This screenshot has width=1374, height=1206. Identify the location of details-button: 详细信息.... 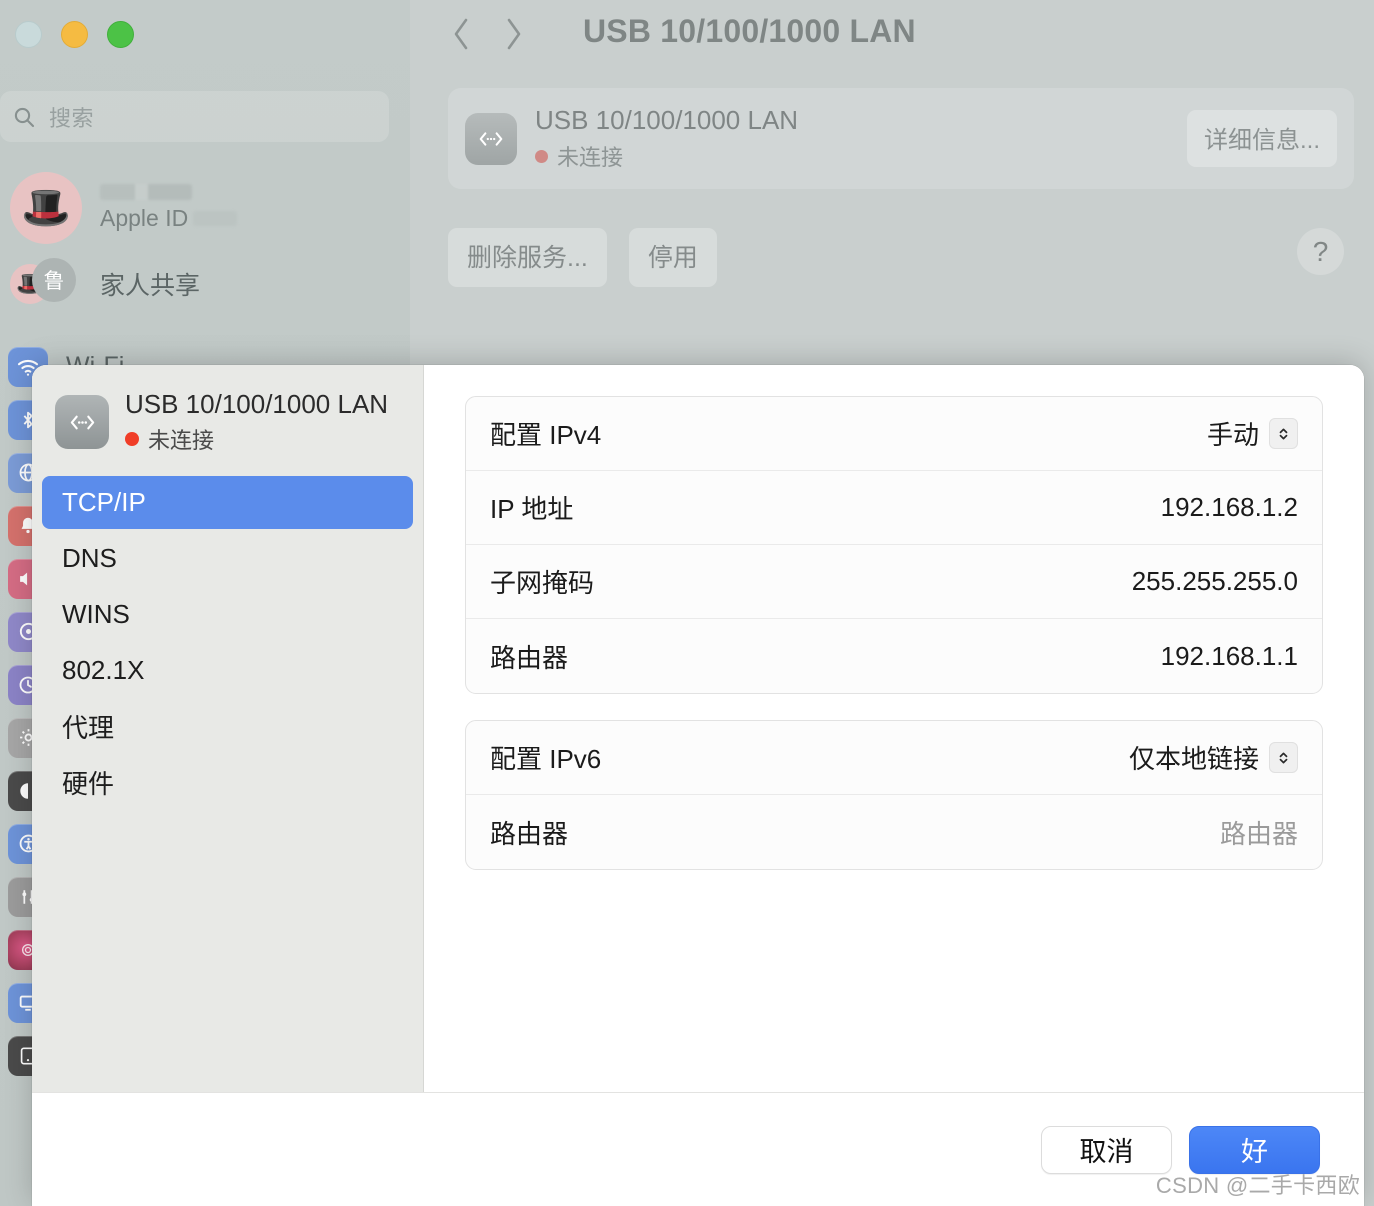
(1261, 138).